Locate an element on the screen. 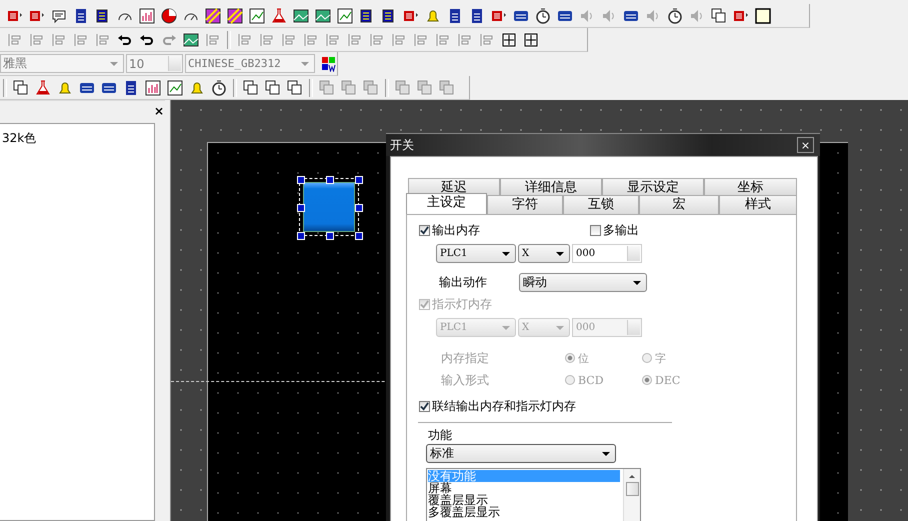 The height and width of the screenshot is (521, 908). square-icon is located at coordinates (763, 16).